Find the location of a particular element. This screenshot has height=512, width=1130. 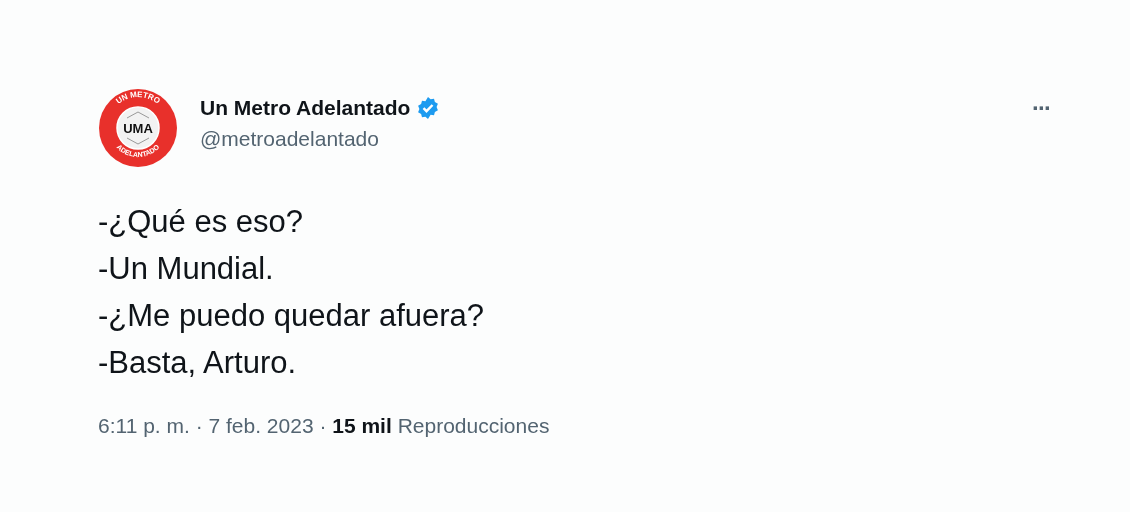

author-name: Un Metro Adelantado is located at coordinates (305, 108).